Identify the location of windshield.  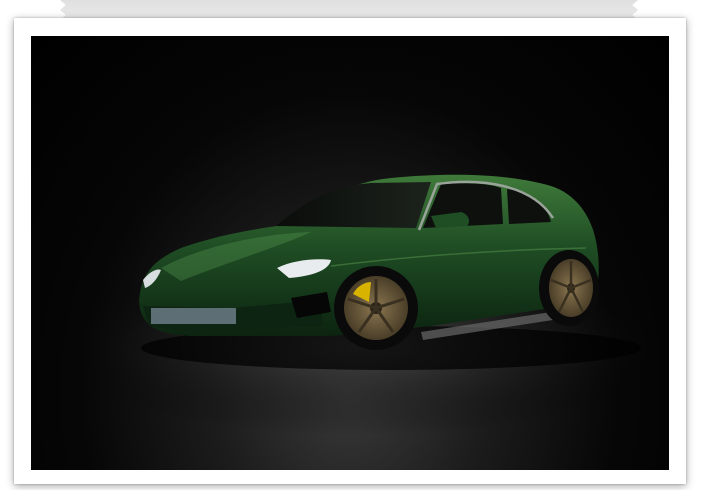
(353, 205).